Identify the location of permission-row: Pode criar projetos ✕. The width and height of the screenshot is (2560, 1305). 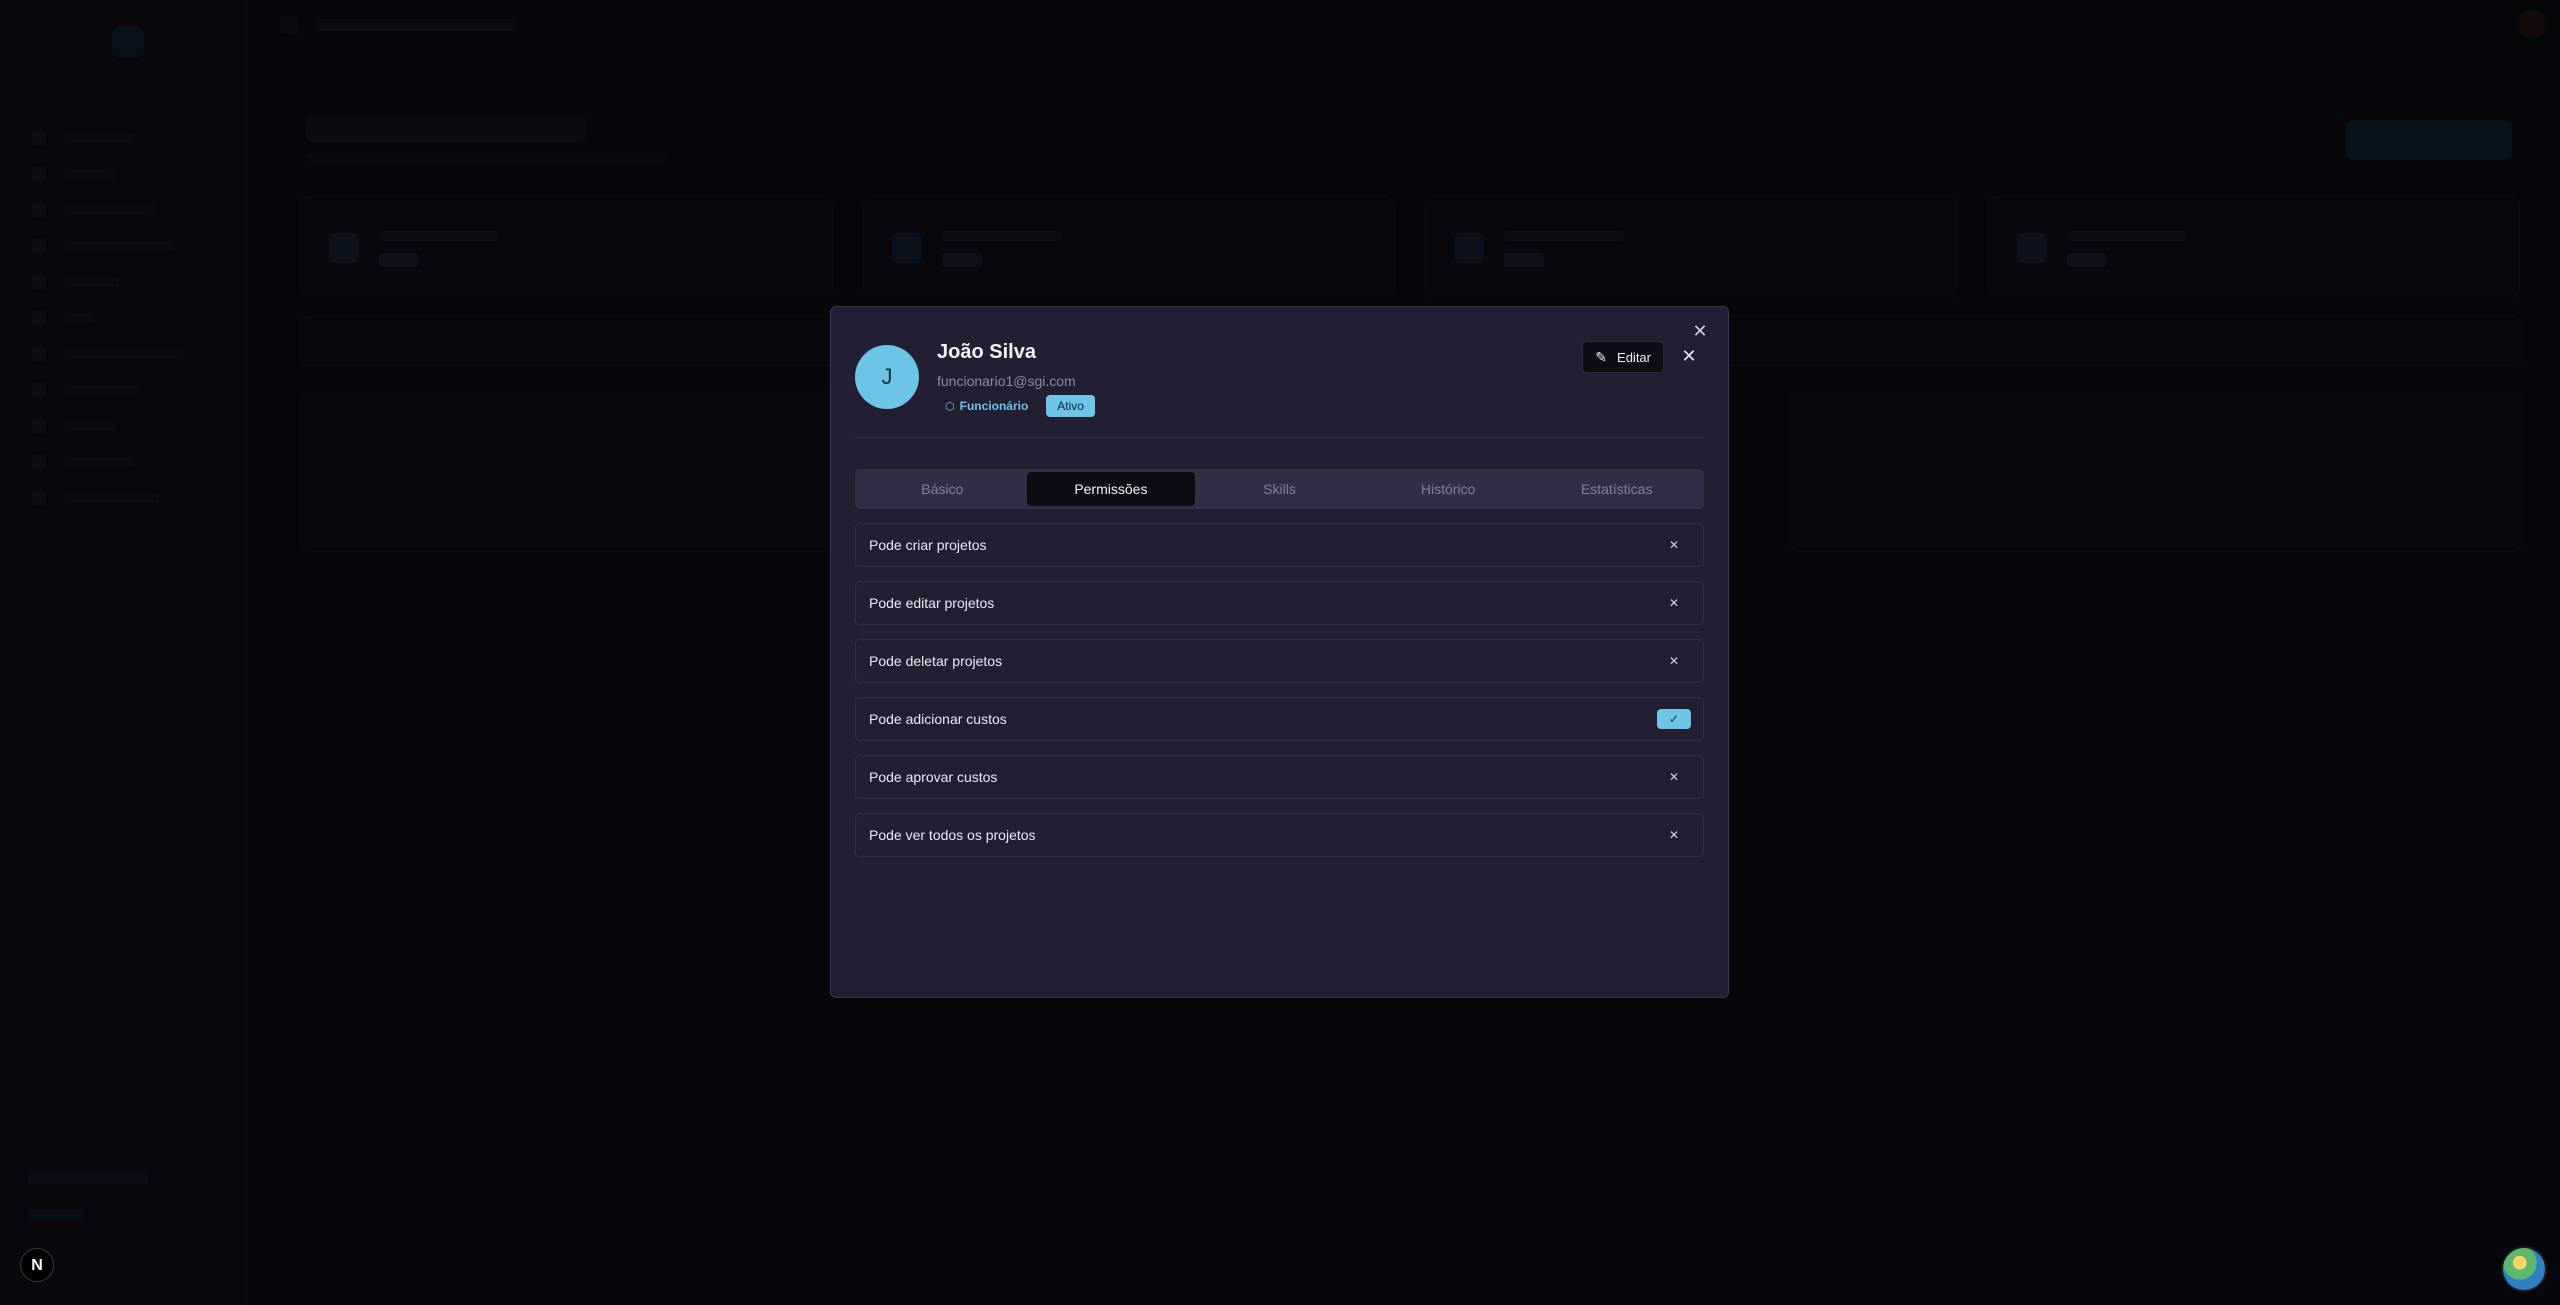
(1279, 545).